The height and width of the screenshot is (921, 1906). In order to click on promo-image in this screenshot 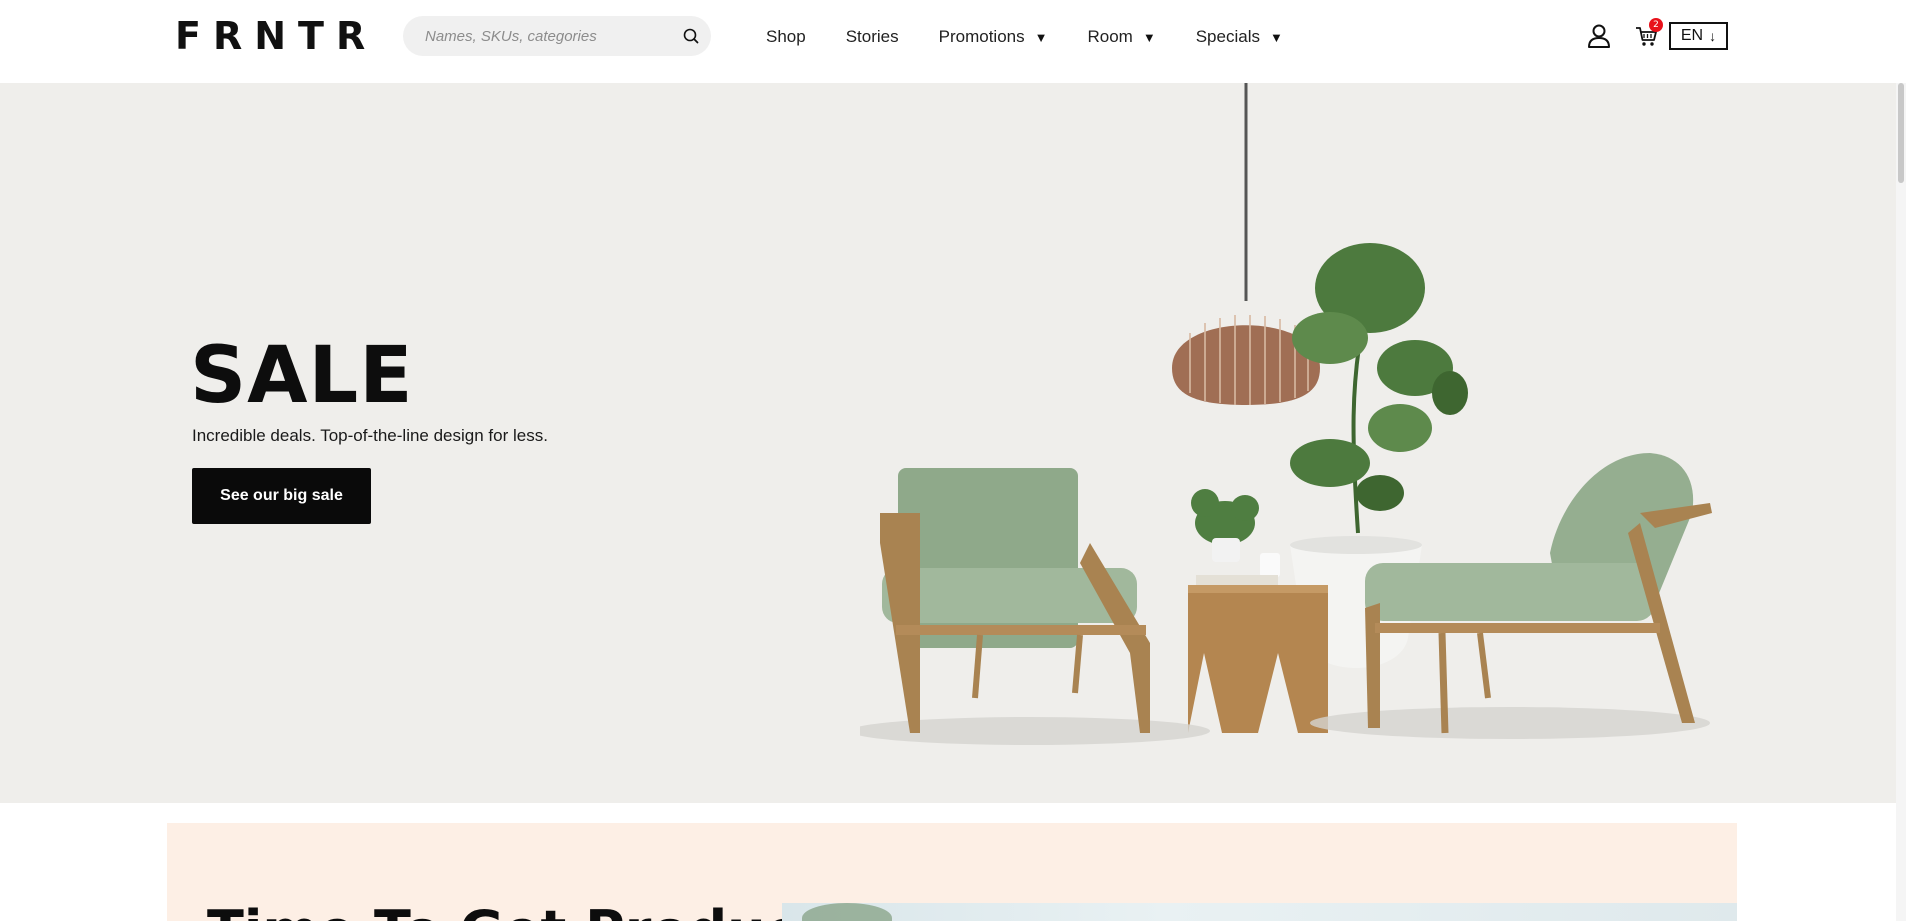, I will do `click(1259, 912)`.